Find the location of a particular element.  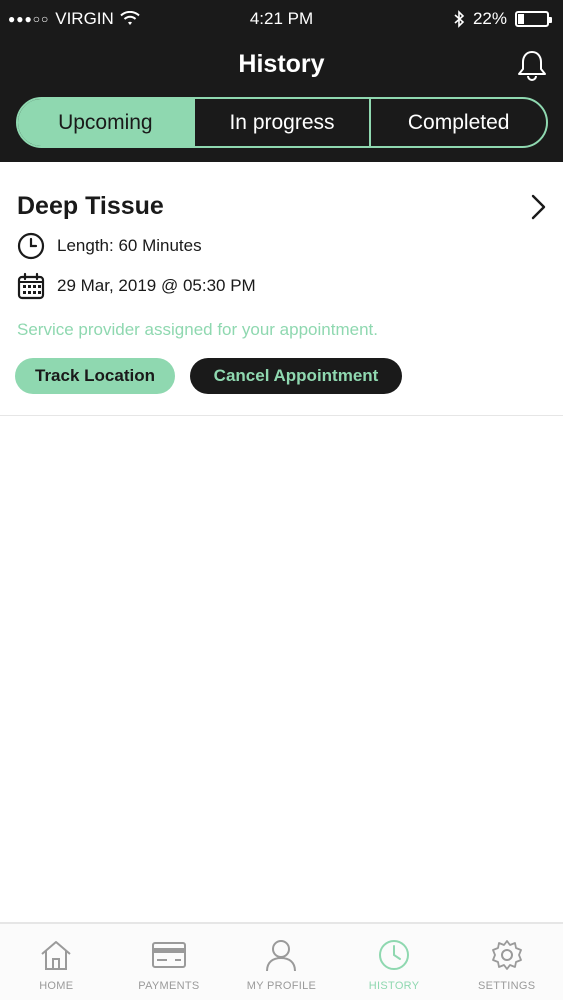

battery-icon is located at coordinates (533, 19).